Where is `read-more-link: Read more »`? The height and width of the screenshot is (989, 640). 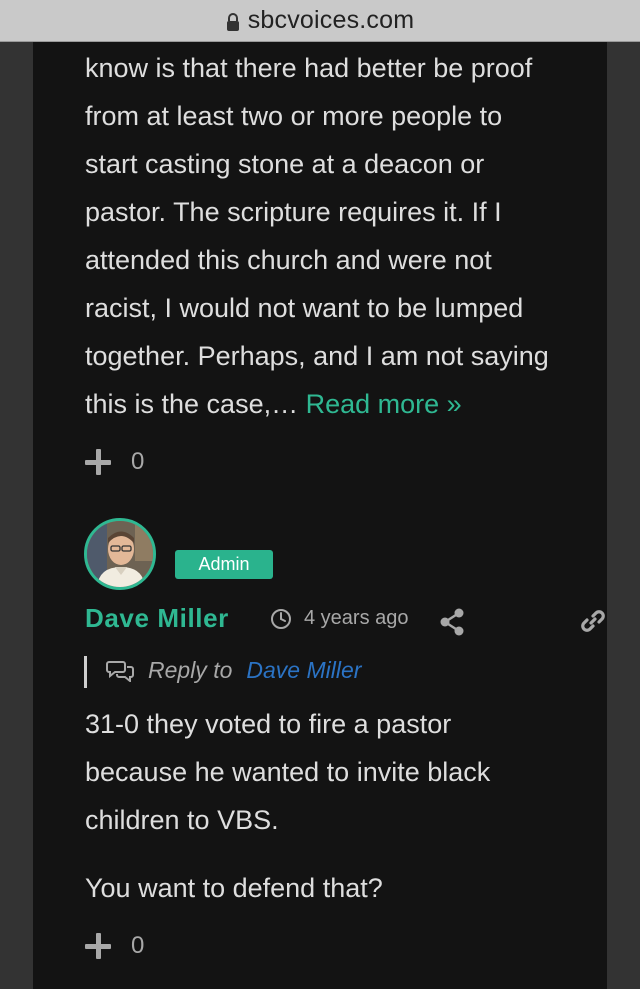
read-more-link: Read more » is located at coordinates (384, 404).